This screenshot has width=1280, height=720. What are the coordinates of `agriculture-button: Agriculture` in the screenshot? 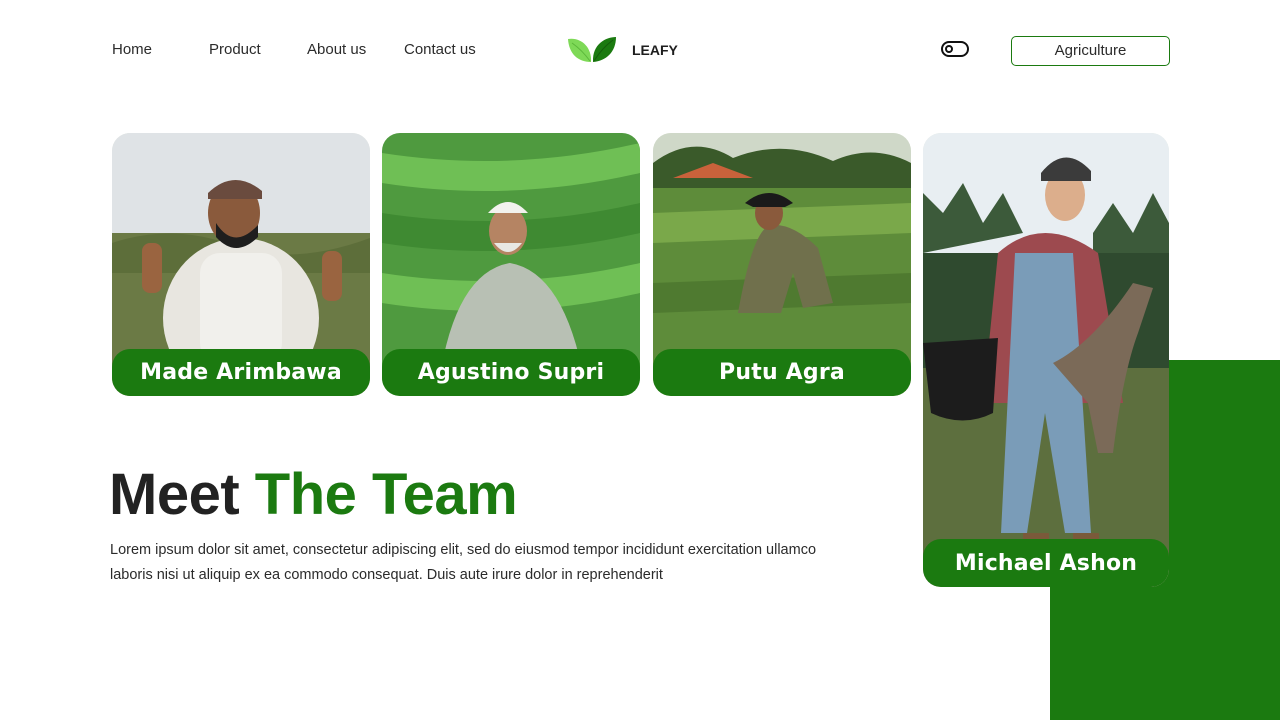 It's located at (1090, 51).